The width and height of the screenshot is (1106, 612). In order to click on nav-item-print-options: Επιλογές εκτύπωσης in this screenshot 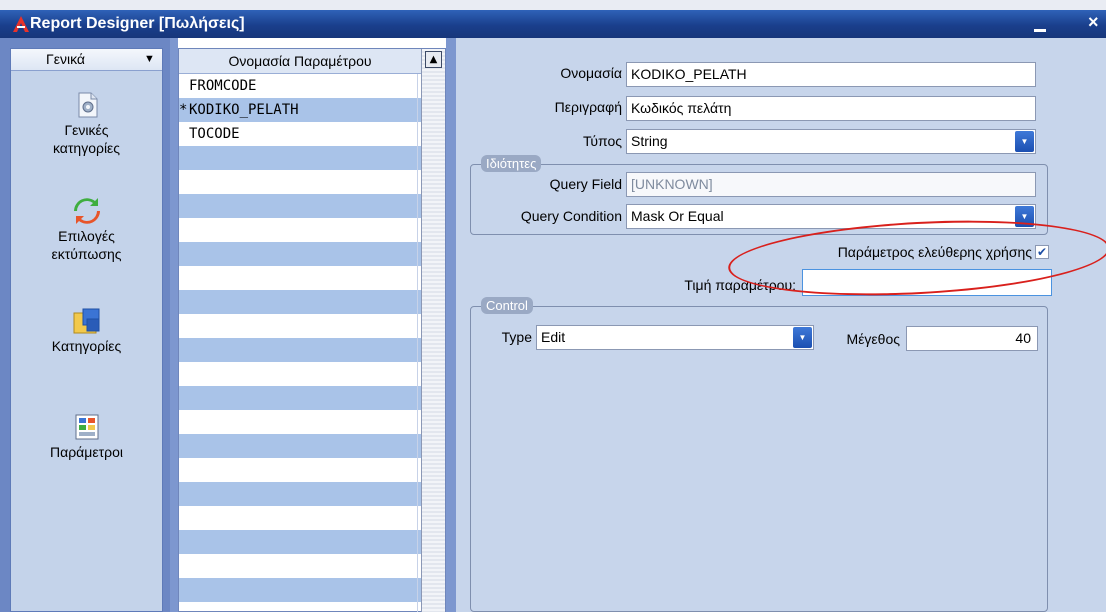, I will do `click(86, 229)`.